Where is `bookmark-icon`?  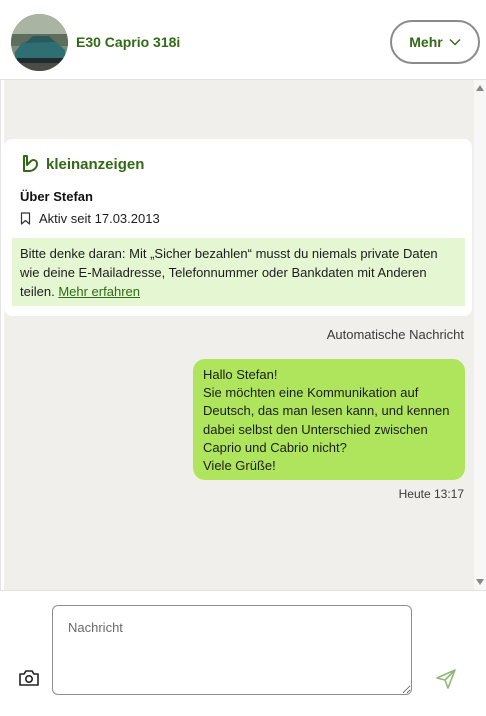
bookmark-icon is located at coordinates (25, 218).